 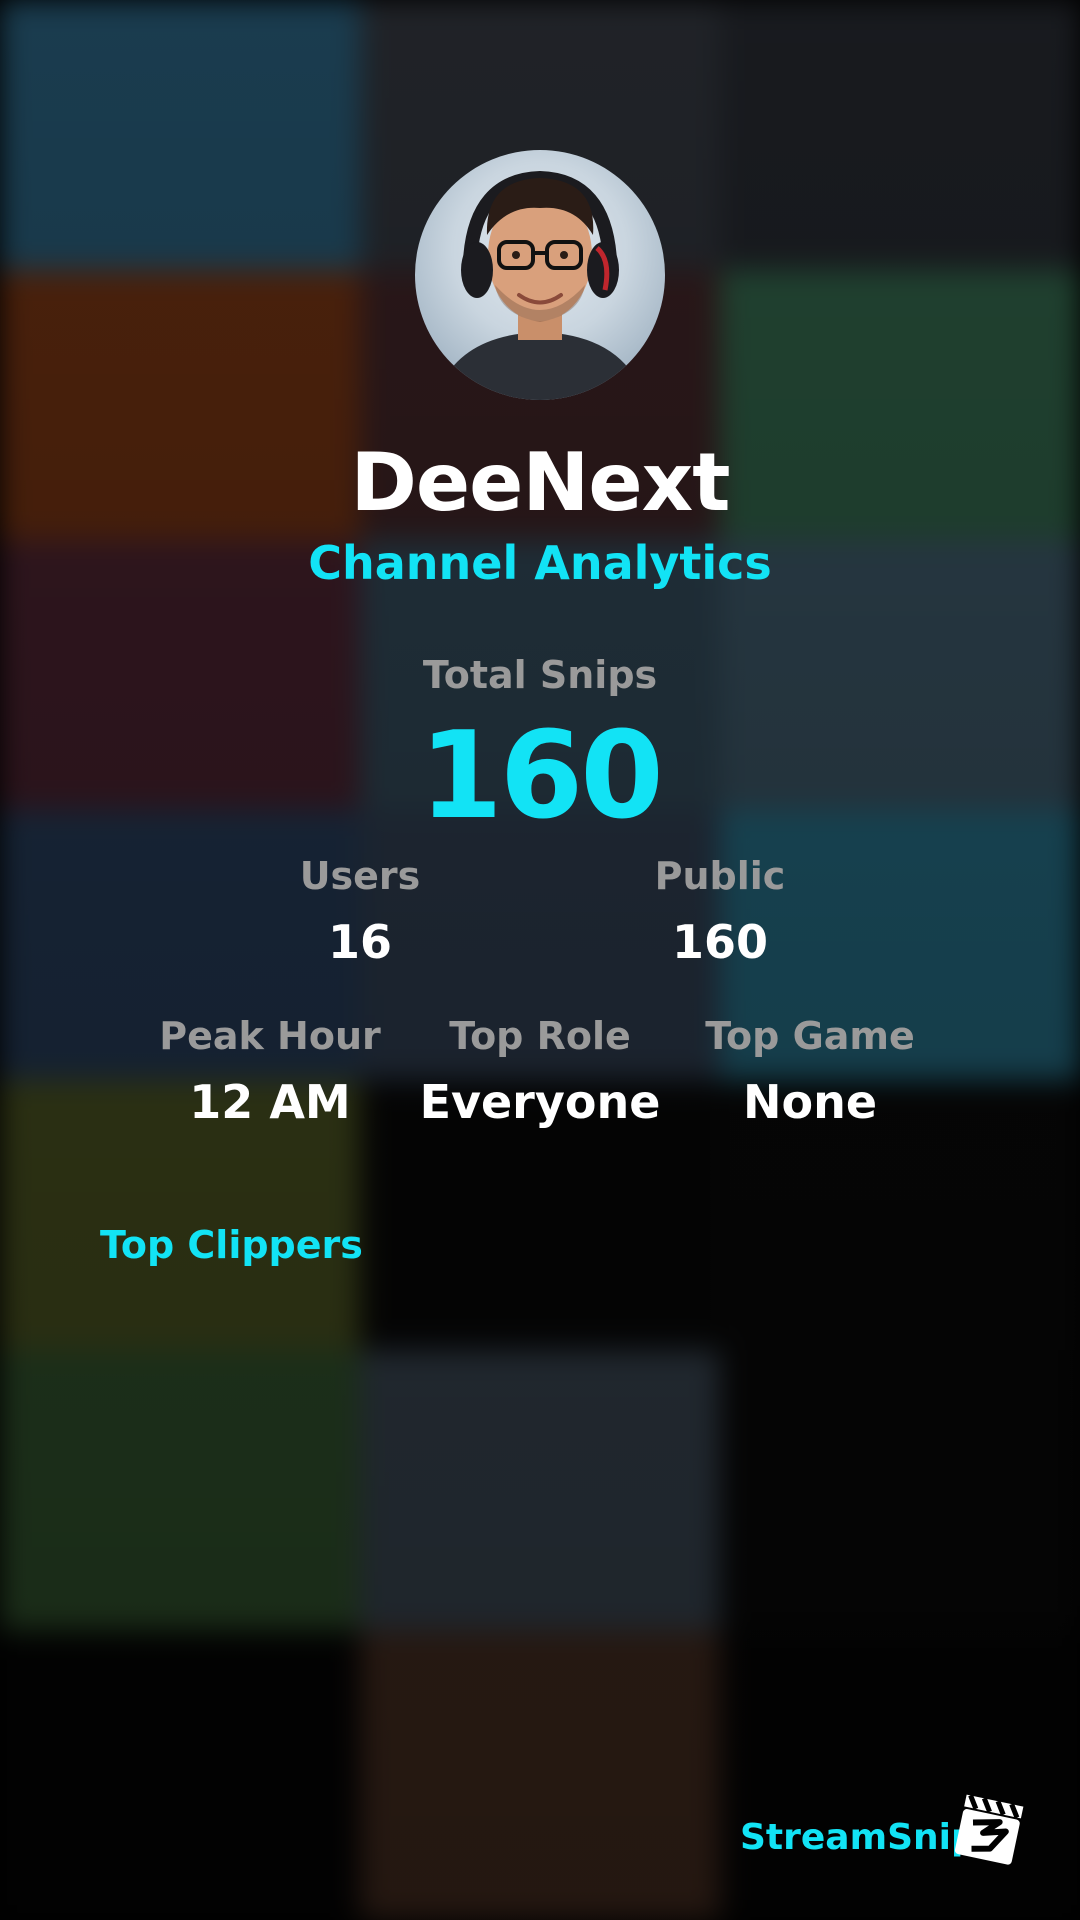 I want to click on brand-name: StreamSnip, so click(x=858, y=1837).